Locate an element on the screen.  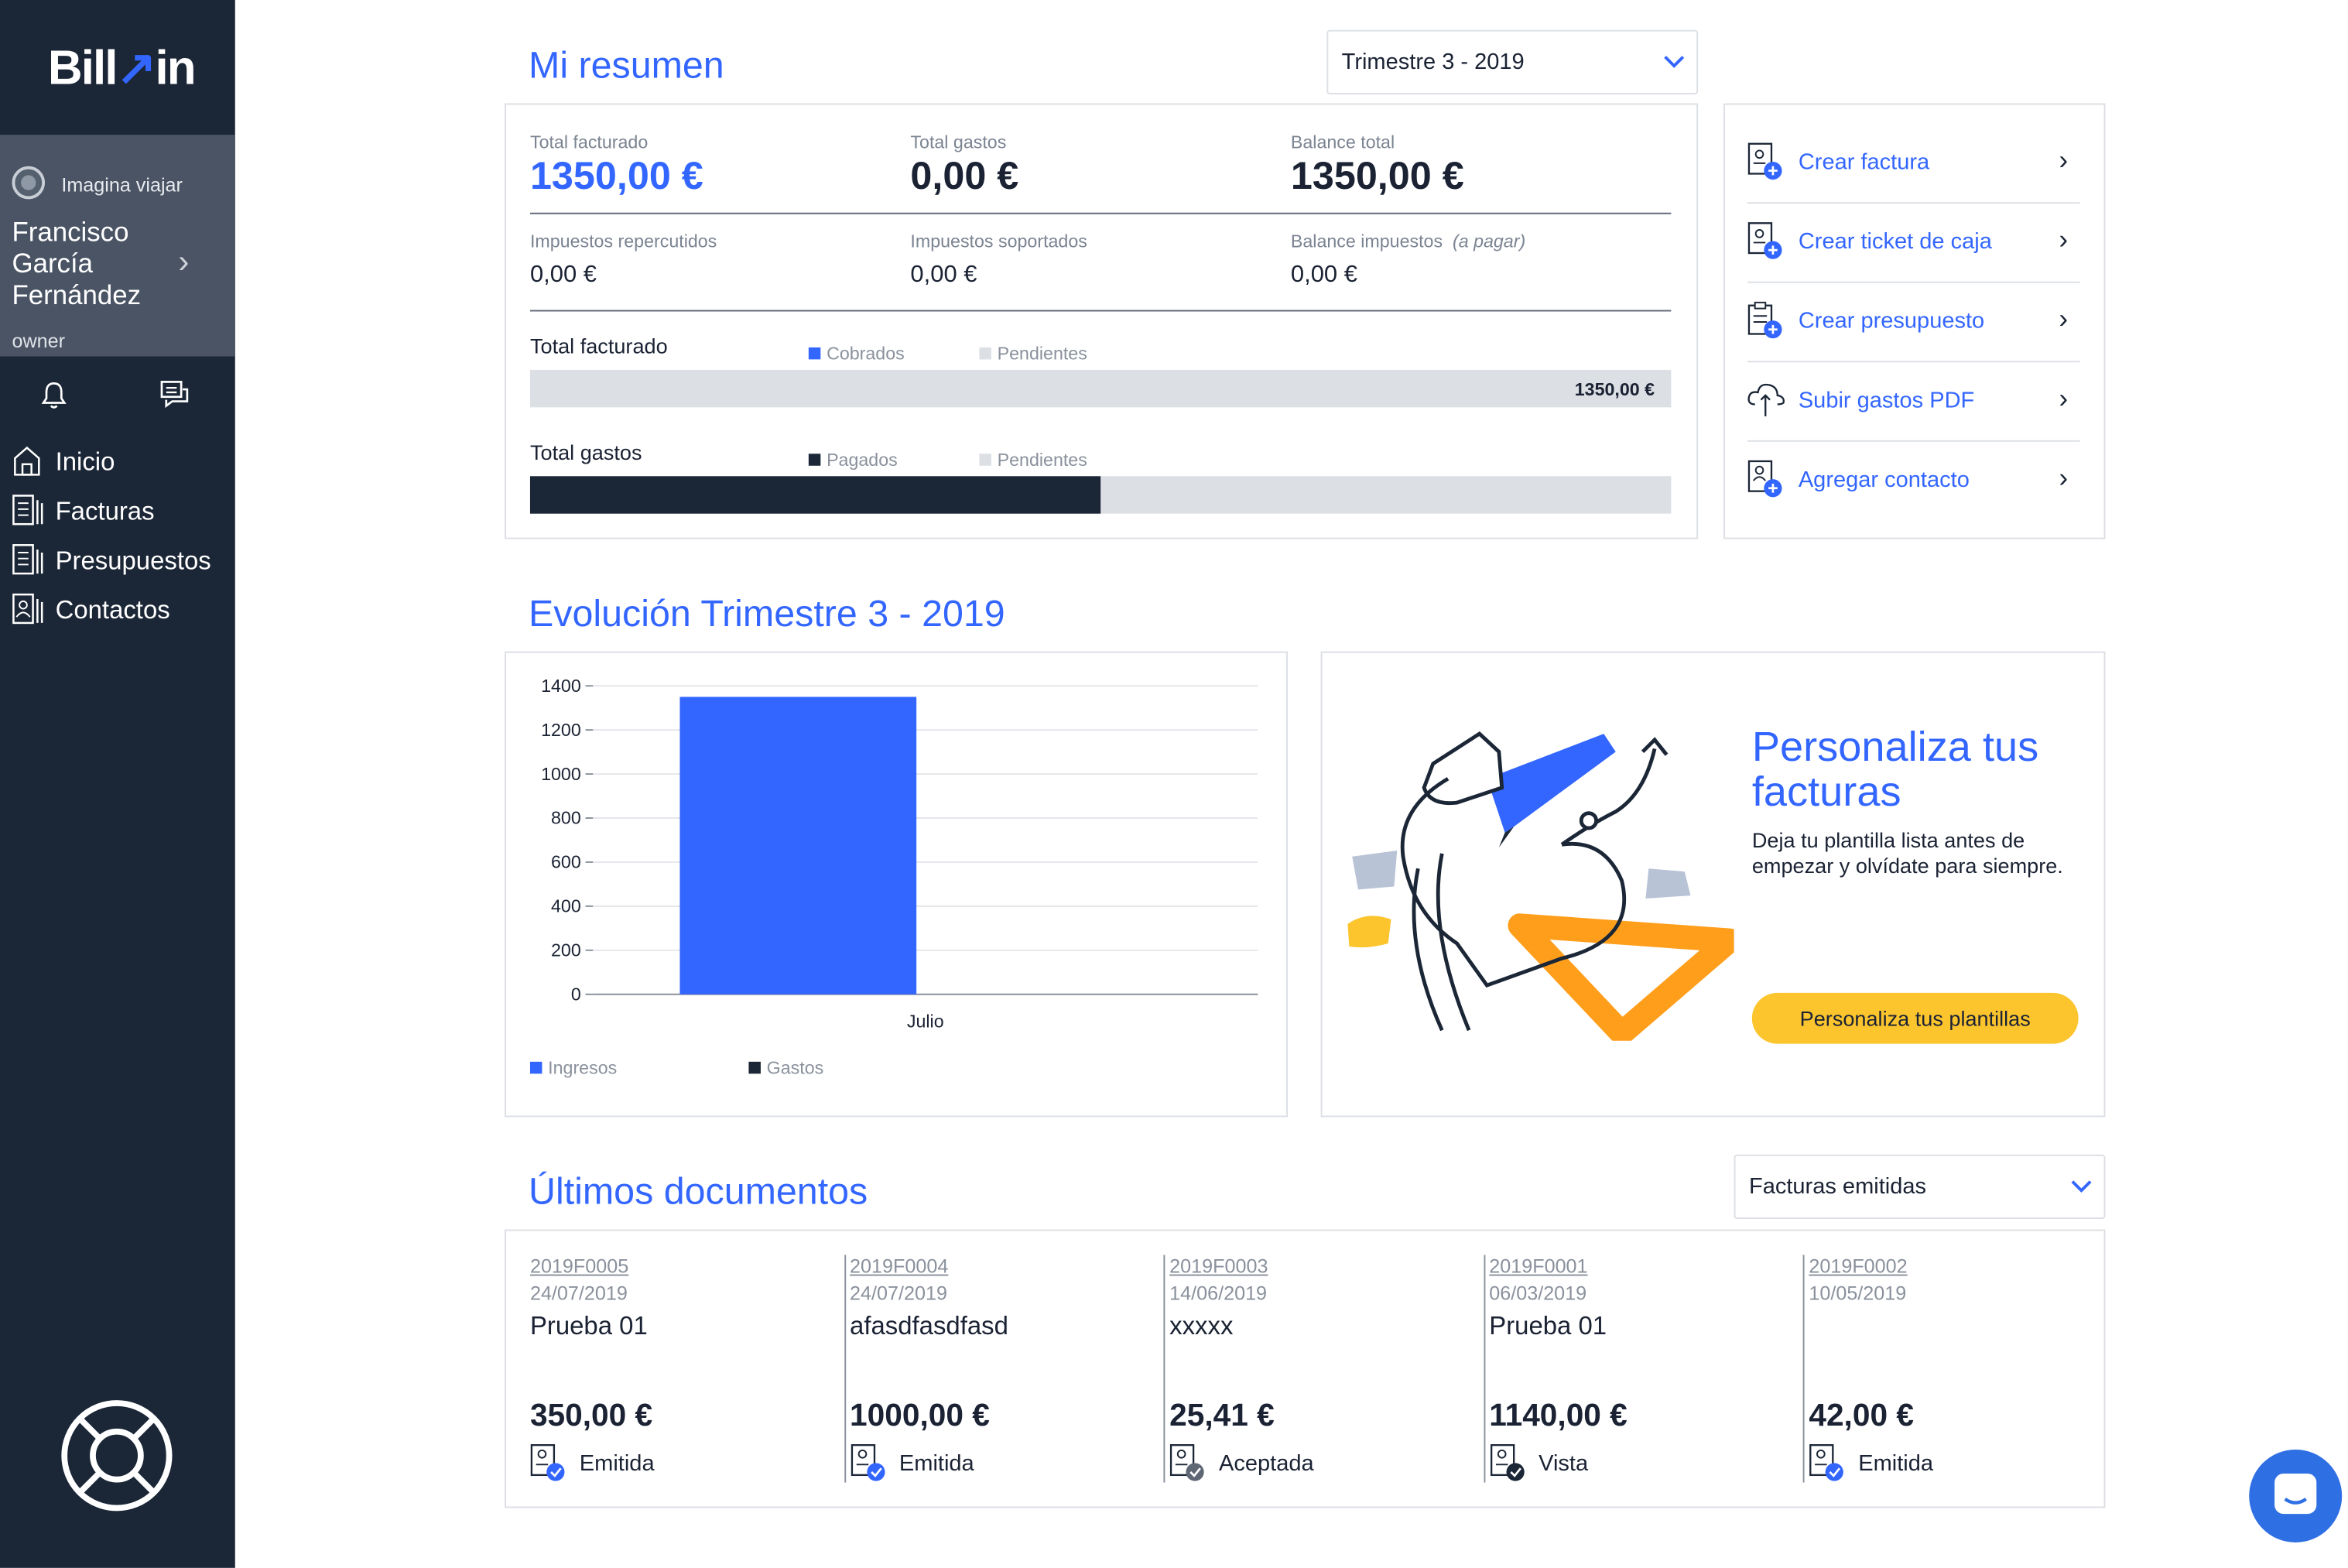
quick-action-label: Crear factura is located at coordinates (1864, 162).